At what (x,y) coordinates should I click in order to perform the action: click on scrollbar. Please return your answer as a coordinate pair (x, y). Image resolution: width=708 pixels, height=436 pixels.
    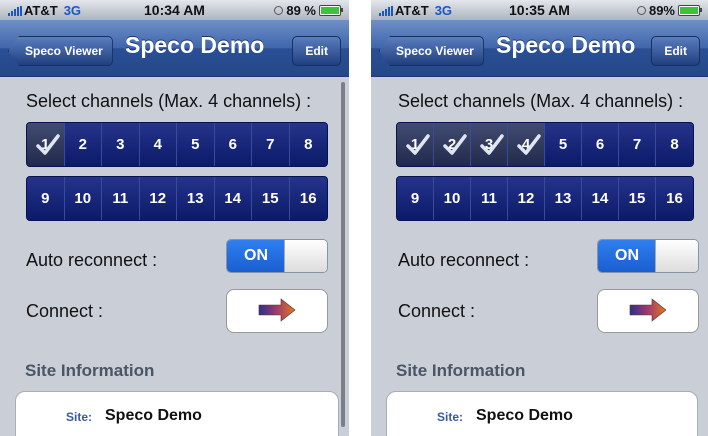
    Looking at the image, I should click on (343, 254).